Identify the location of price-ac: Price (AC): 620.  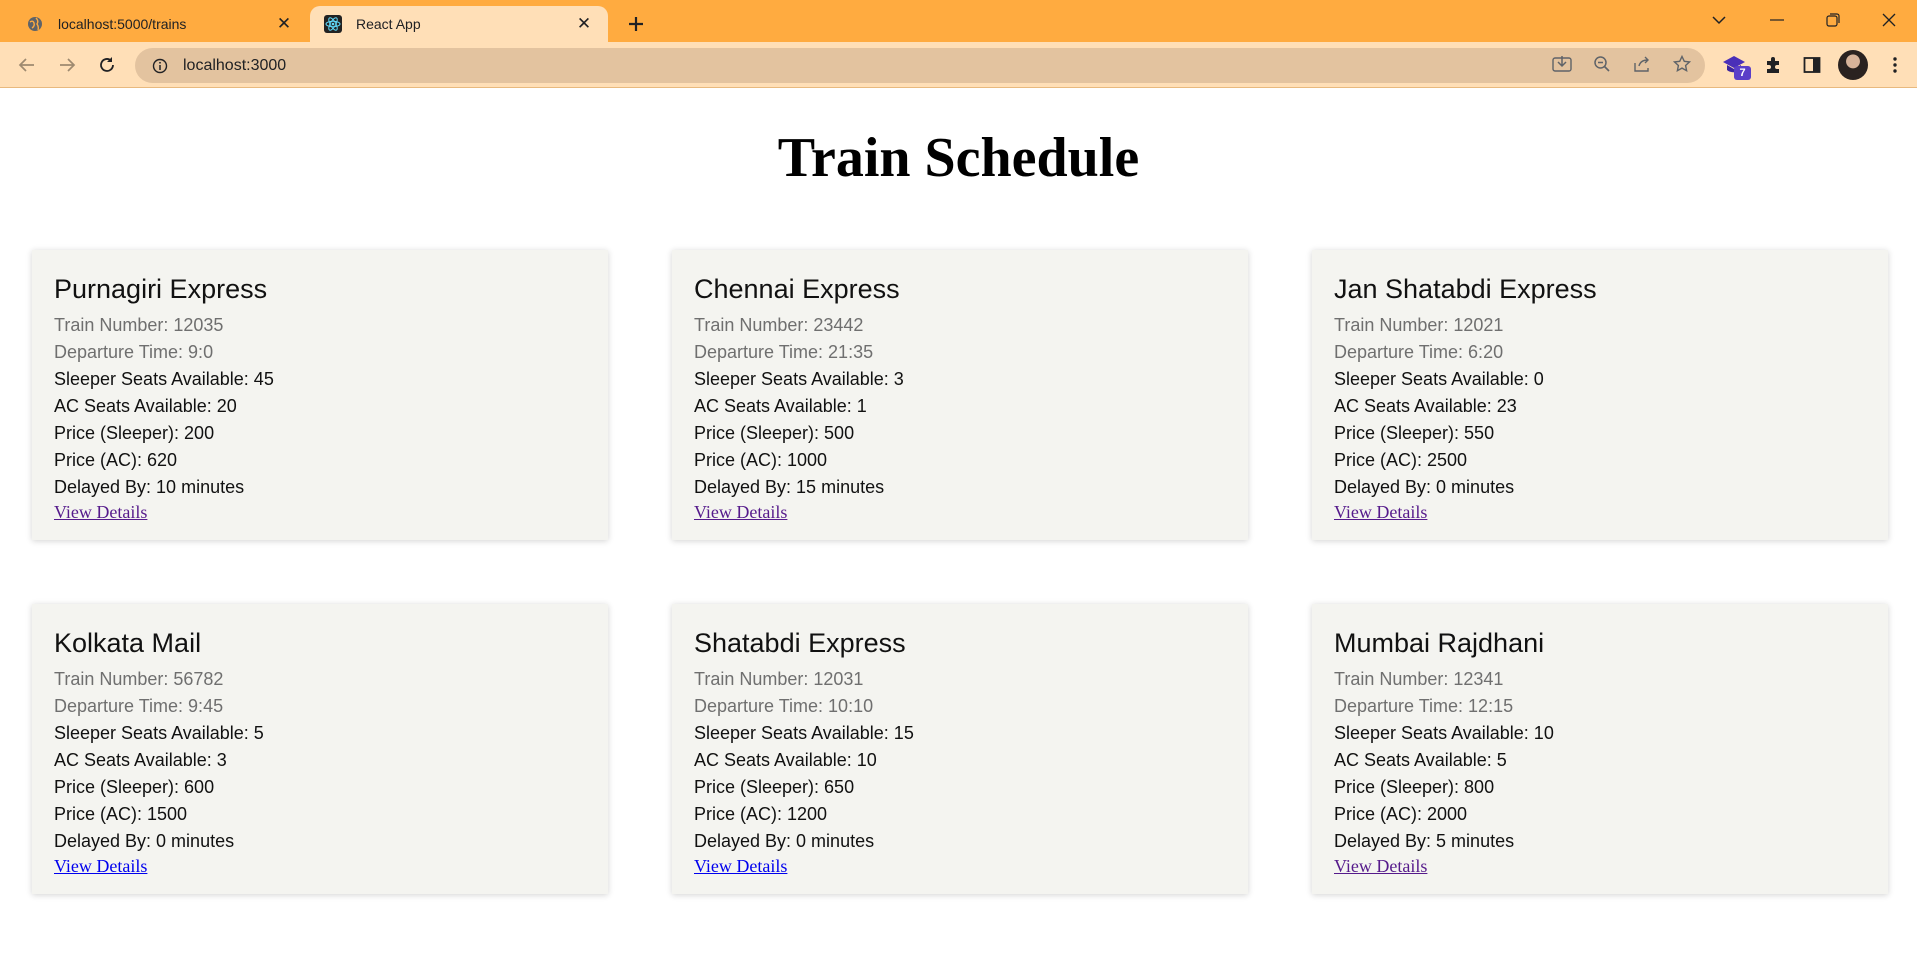
(116, 460).